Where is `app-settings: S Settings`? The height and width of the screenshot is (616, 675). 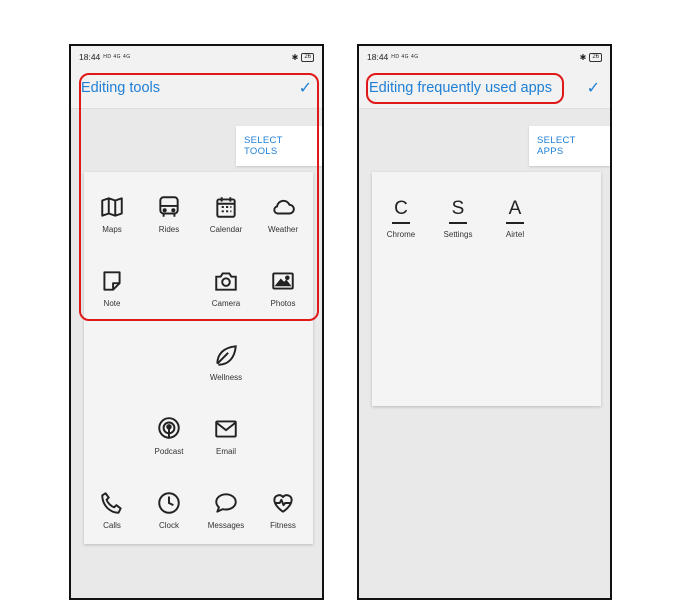
app-settings: S Settings is located at coordinates (458, 218).